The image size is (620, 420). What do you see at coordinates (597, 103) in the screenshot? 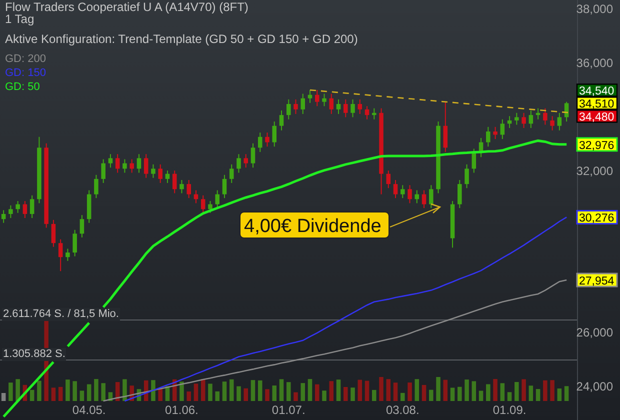
I see `price-tag: 34,510` at bounding box center [597, 103].